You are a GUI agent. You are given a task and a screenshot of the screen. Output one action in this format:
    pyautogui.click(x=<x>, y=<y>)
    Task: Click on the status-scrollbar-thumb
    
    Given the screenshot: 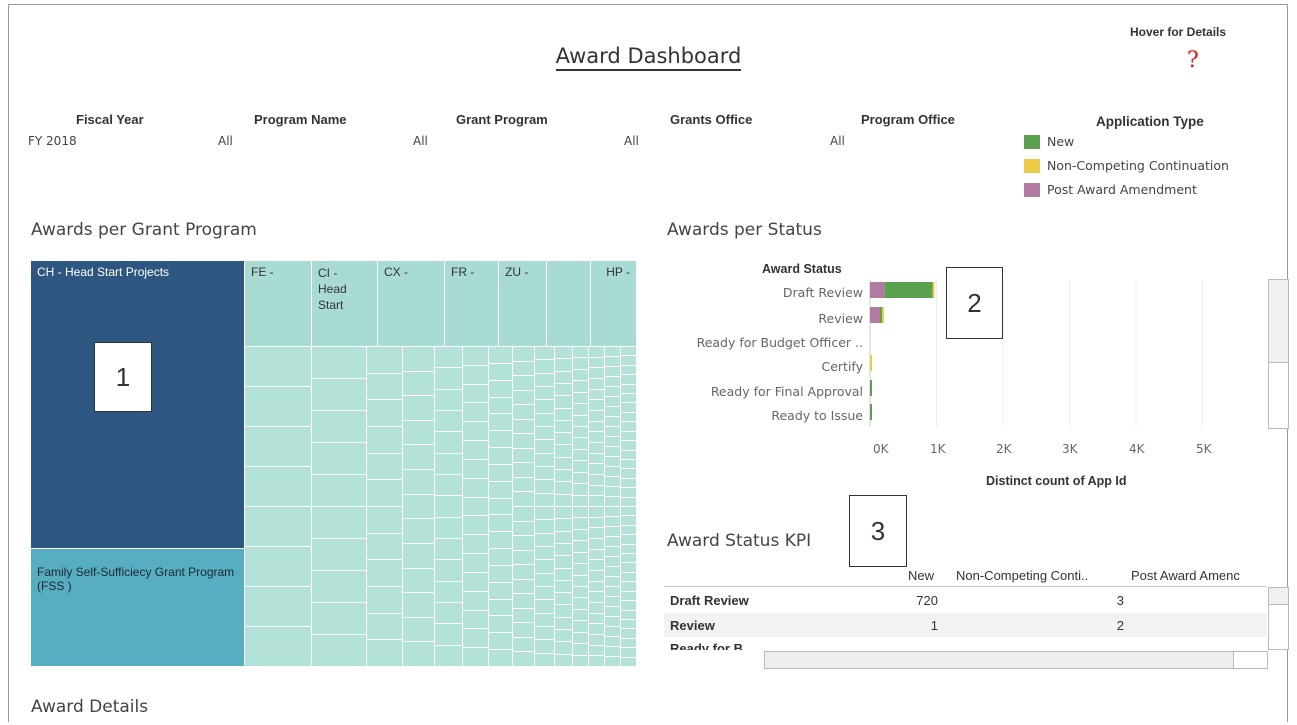 What is the action you would take?
    pyautogui.click(x=1278, y=321)
    